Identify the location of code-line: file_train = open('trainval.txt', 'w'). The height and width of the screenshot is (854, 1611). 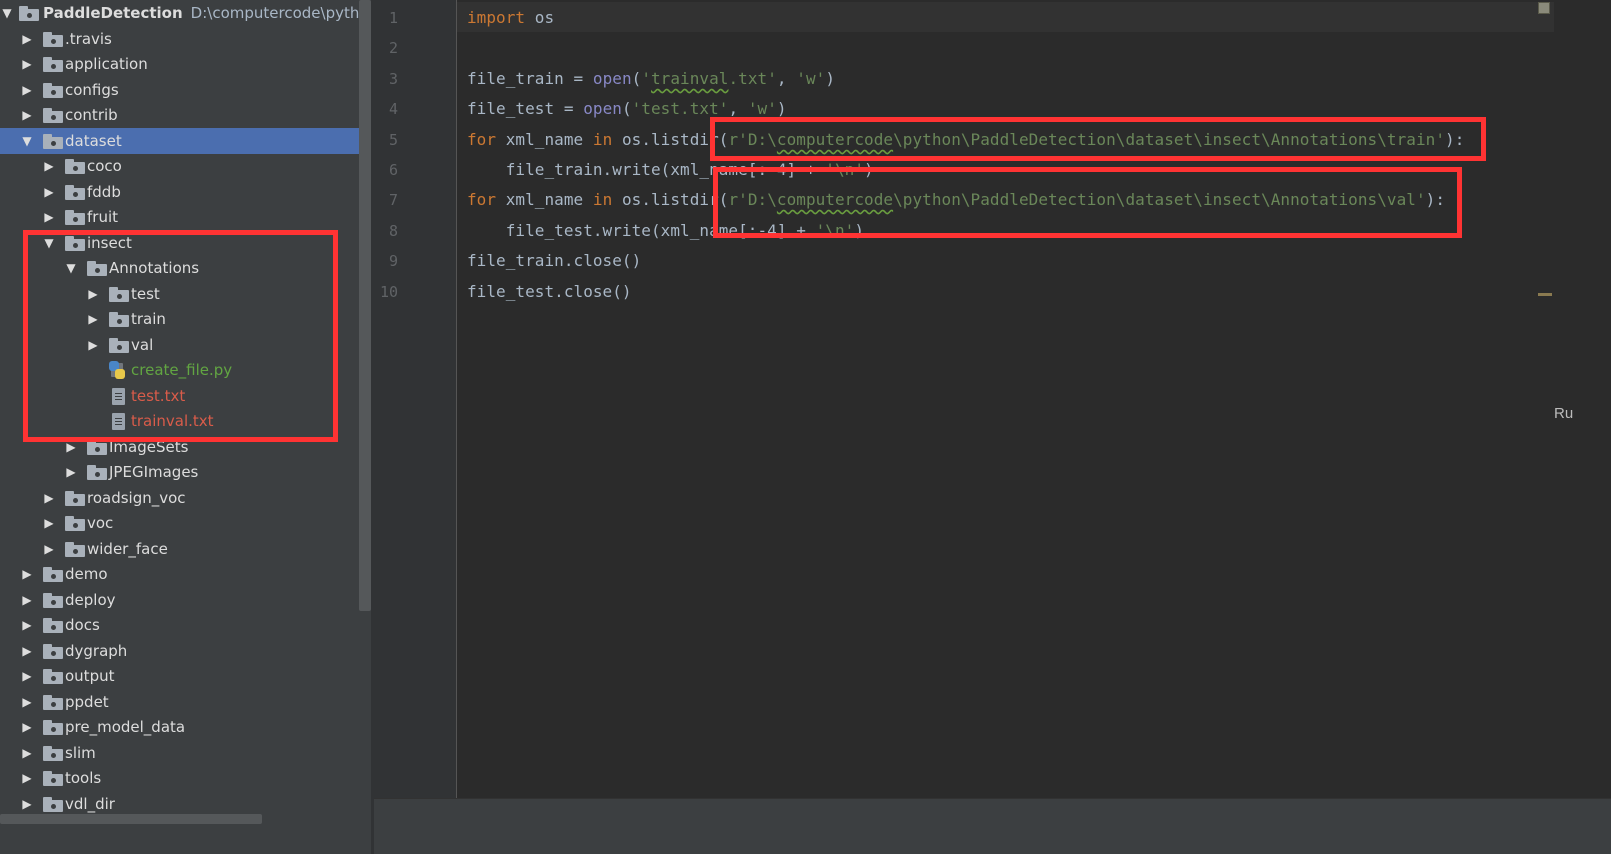
(651, 79).